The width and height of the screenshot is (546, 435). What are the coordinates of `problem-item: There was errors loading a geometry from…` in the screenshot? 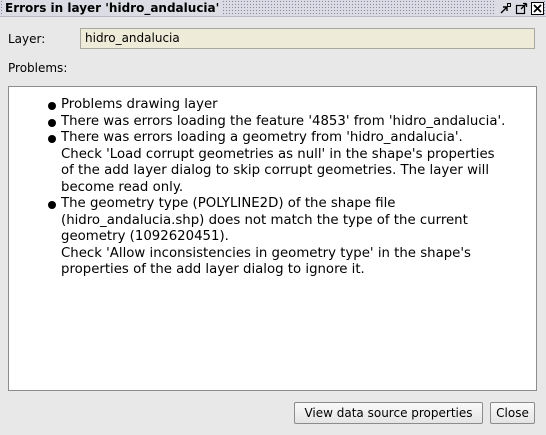 It's located at (272, 163).